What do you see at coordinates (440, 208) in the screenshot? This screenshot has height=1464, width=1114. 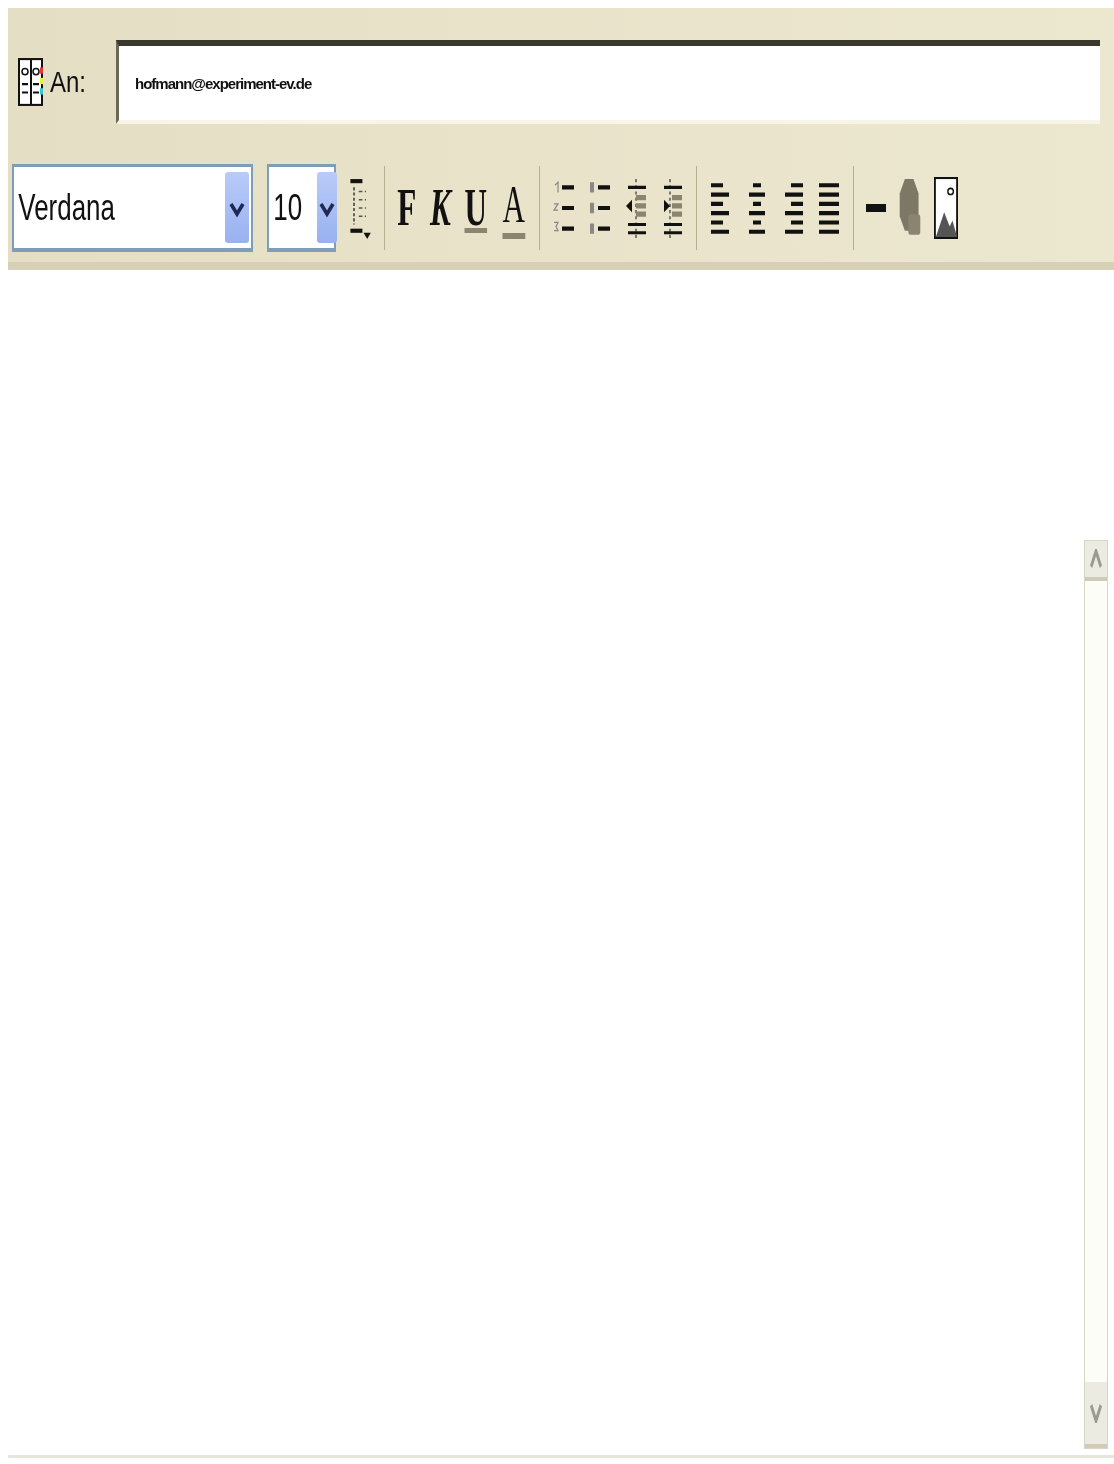 I see `italic-button: K` at bounding box center [440, 208].